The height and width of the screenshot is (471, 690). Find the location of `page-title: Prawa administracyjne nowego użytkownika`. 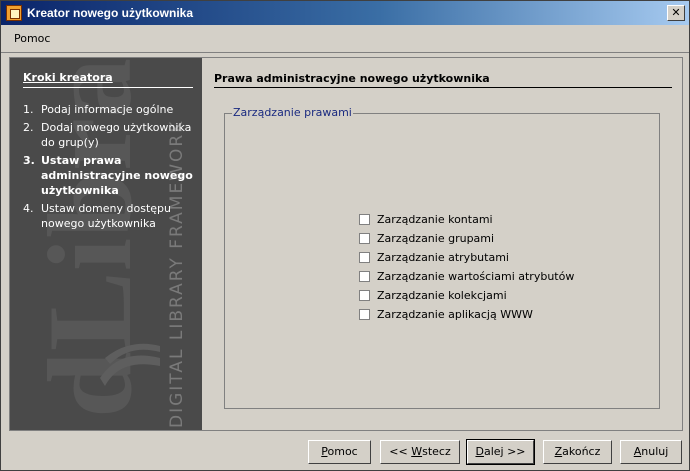

page-title: Prawa administracyjne nowego użytkownika is located at coordinates (443, 80).